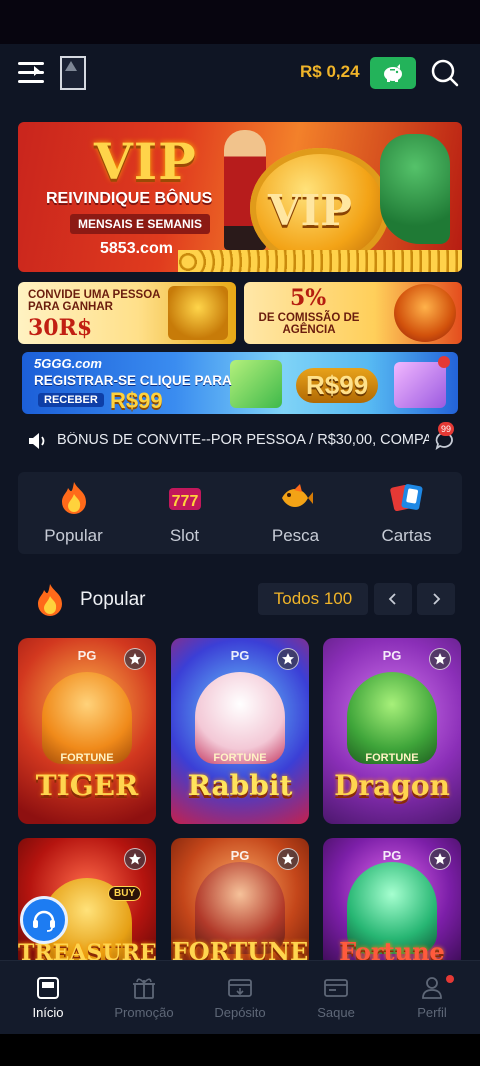 This screenshot has width=480, height=1066. I want to click on coins-pile-graphic, so click(320, 261).